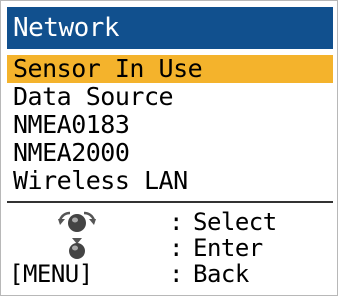  What do you see at coordinates (235, 222) in the screenshot?
I see `legend-label-select: Select` at bounding box center [235, 222].